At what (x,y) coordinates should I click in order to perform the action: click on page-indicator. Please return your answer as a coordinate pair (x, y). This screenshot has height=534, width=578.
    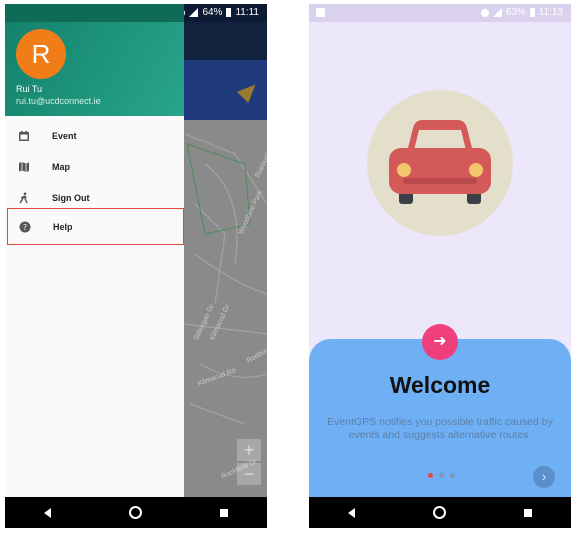
    Looking at the image, I should click on (441, 475).